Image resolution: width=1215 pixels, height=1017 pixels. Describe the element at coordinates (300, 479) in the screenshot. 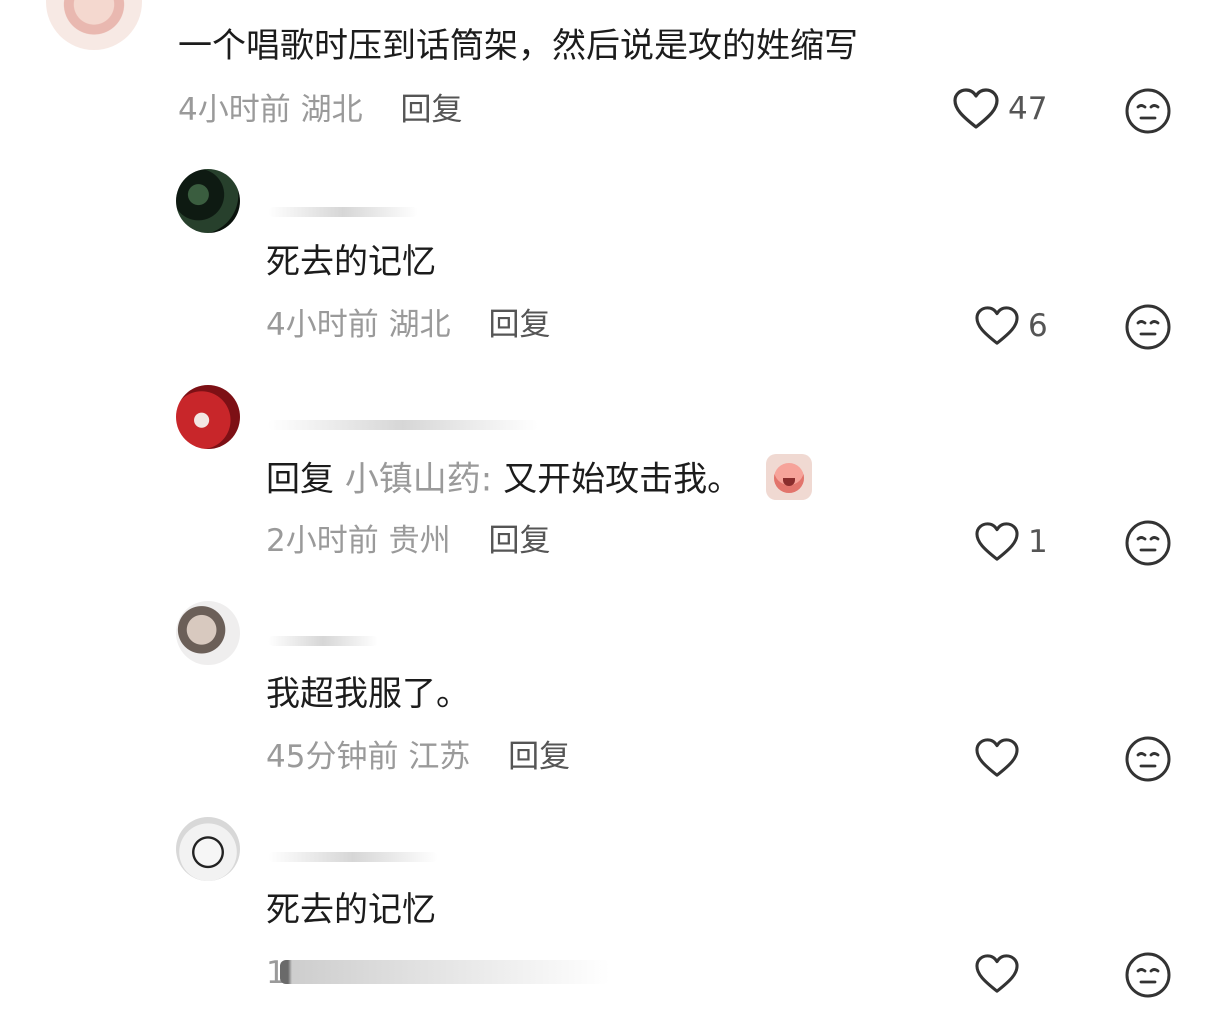

I see `reply-prefix: 回复` at that location.